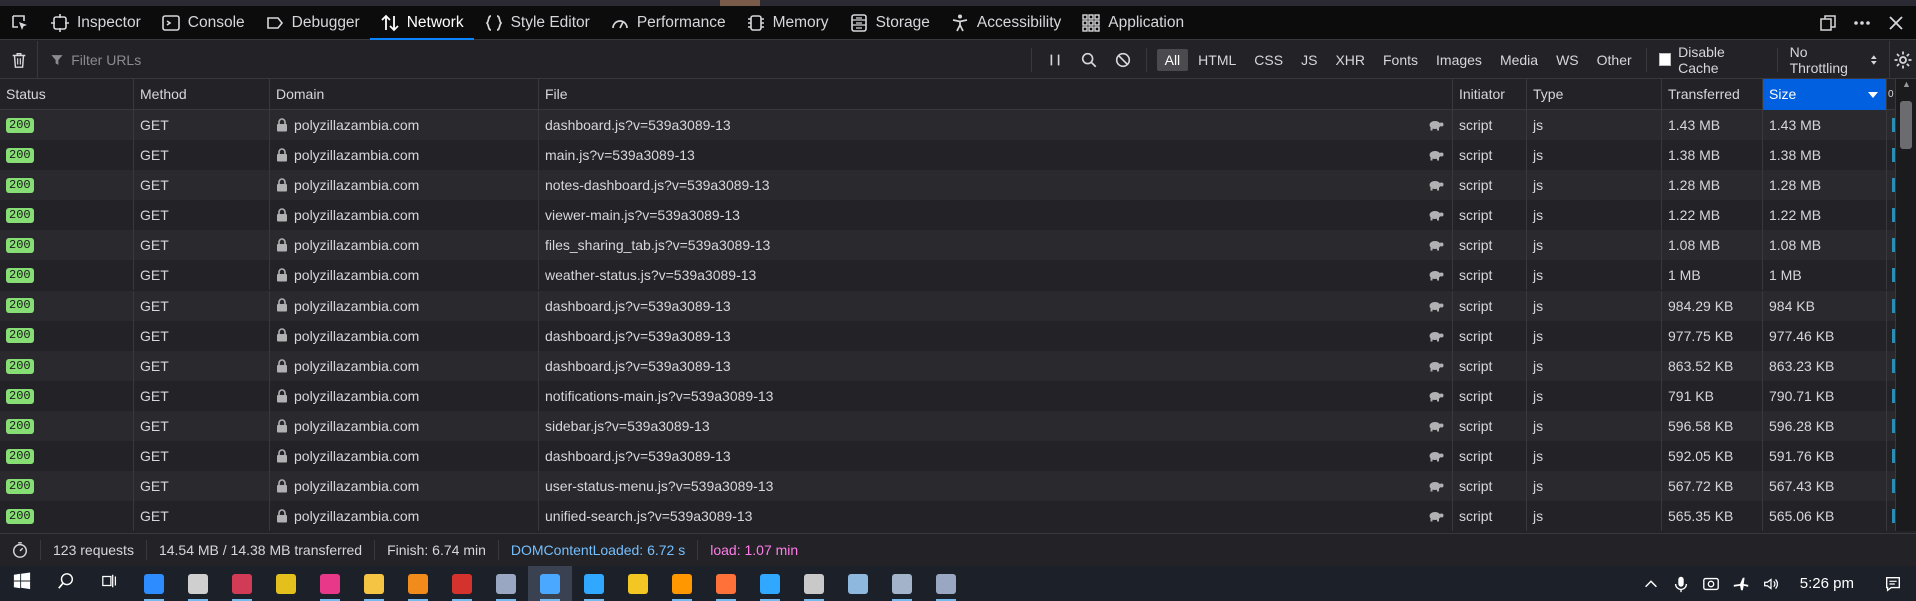  I want to click on network-settings-button, so click(1902, 59).